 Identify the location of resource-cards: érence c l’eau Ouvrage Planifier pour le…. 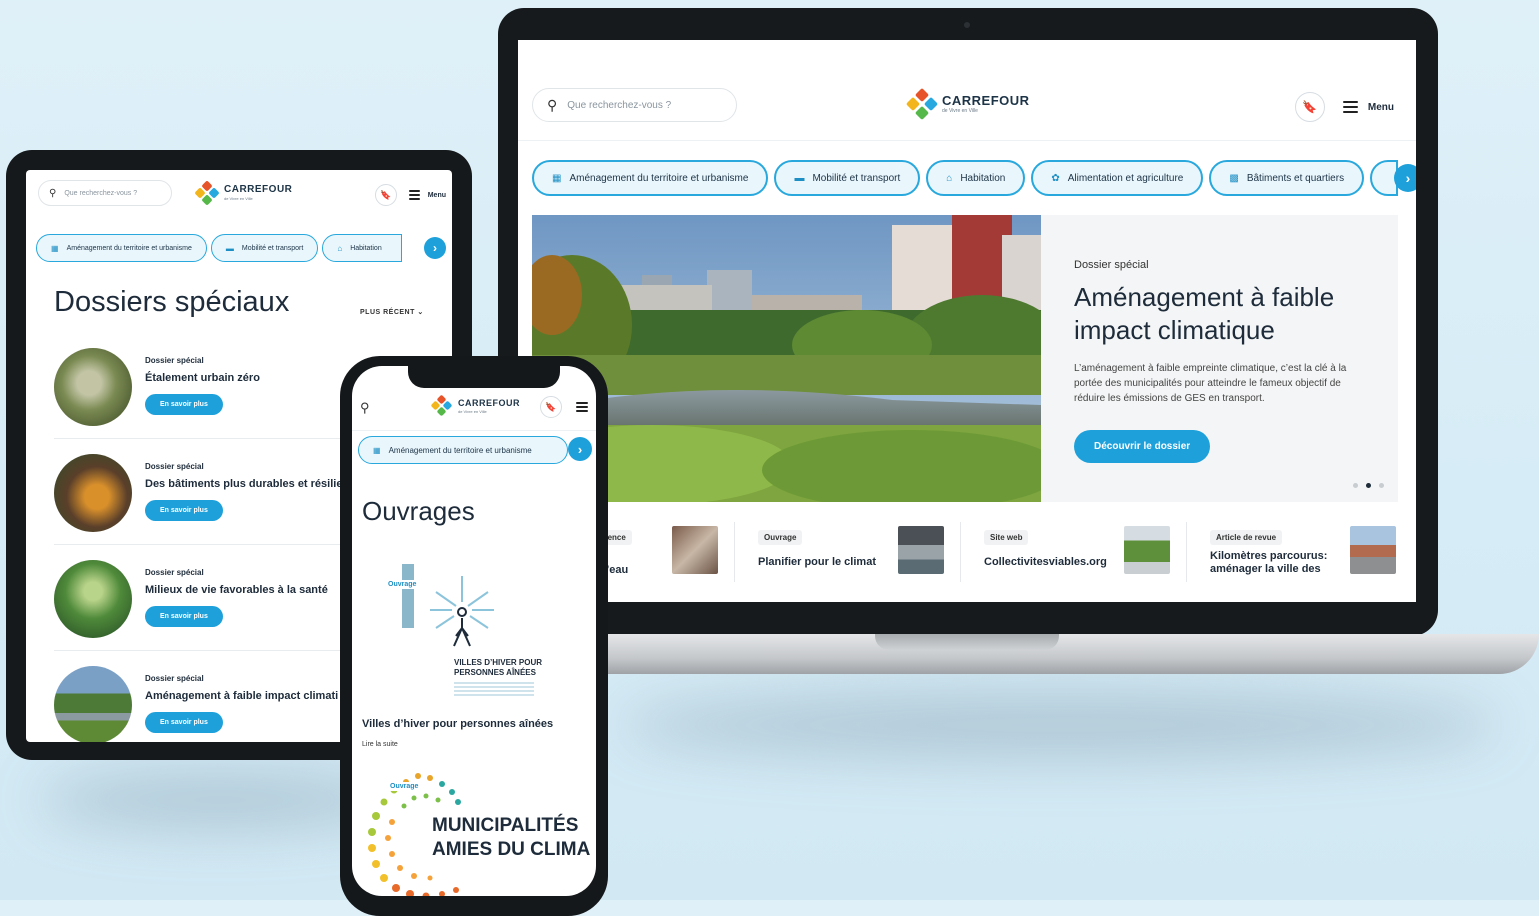
(965, 551).